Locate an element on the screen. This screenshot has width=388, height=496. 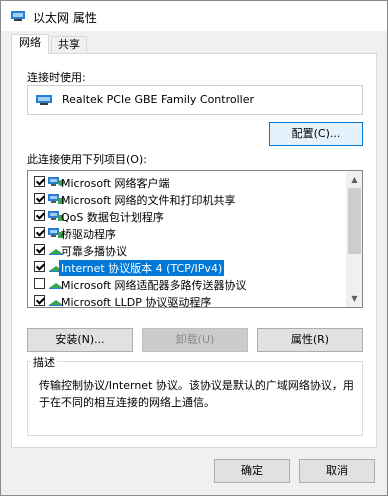
list-item: QoS 数据包计划程序 is located at coordinates (187, 215).